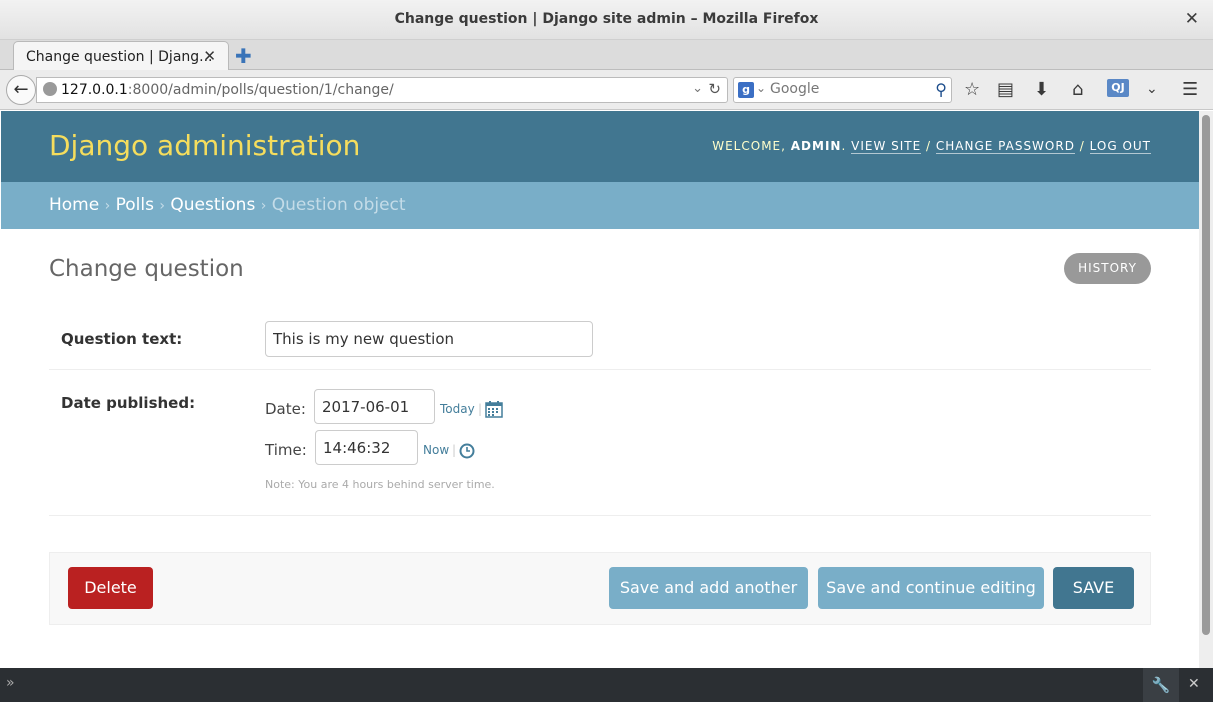 The height and width of the screenshot is (702, 1213). Describe the element at coordinates (845, 89) in the screenshot. I see `search-input` at that location.